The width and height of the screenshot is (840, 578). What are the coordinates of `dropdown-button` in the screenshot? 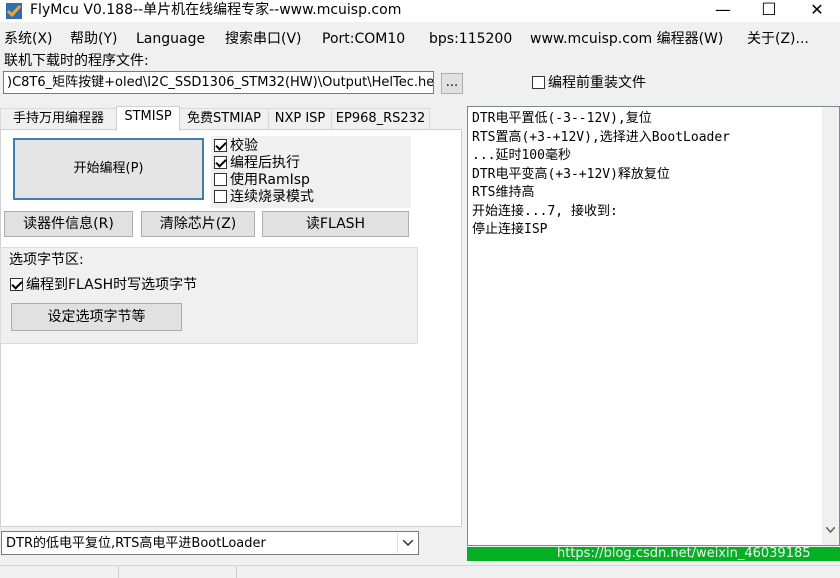 It's located at (407, 543).